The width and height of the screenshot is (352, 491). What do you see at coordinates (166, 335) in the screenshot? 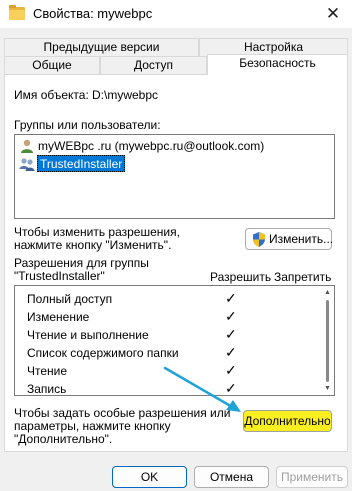
I see `permission-row: Чтение и выполнение ✓` at bounding box center [166, 335].